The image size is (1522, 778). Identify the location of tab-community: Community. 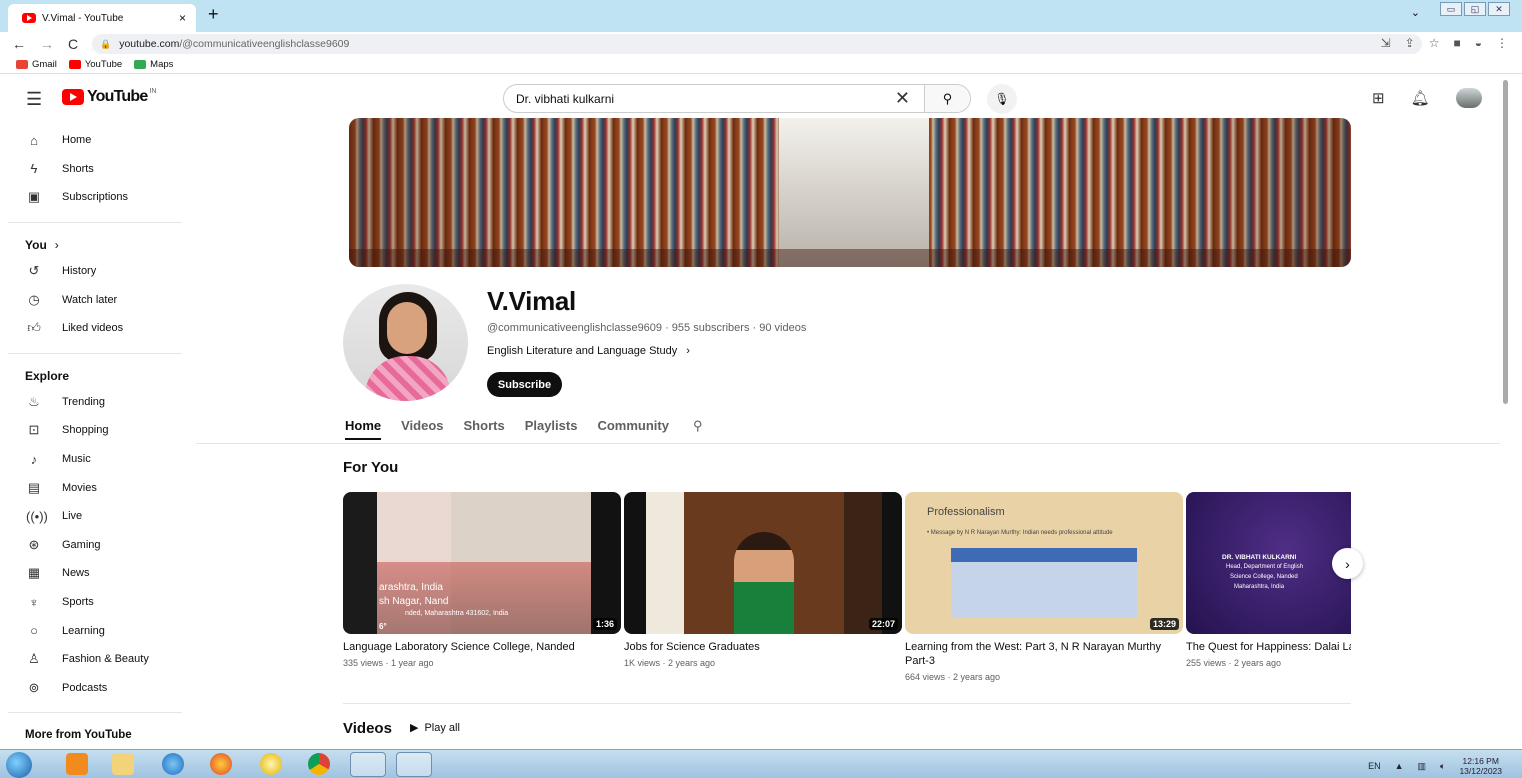
(633, 429).